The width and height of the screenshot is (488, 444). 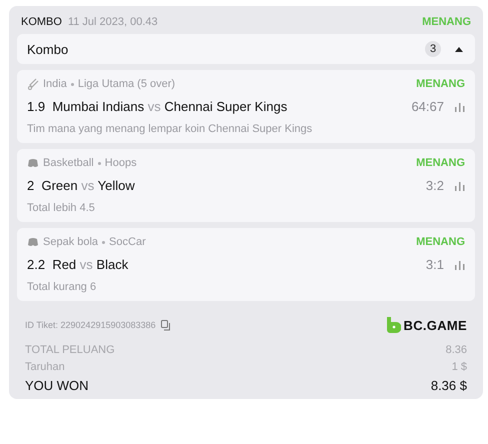 I want to click on logo-icon, so click(x=393, y=325).